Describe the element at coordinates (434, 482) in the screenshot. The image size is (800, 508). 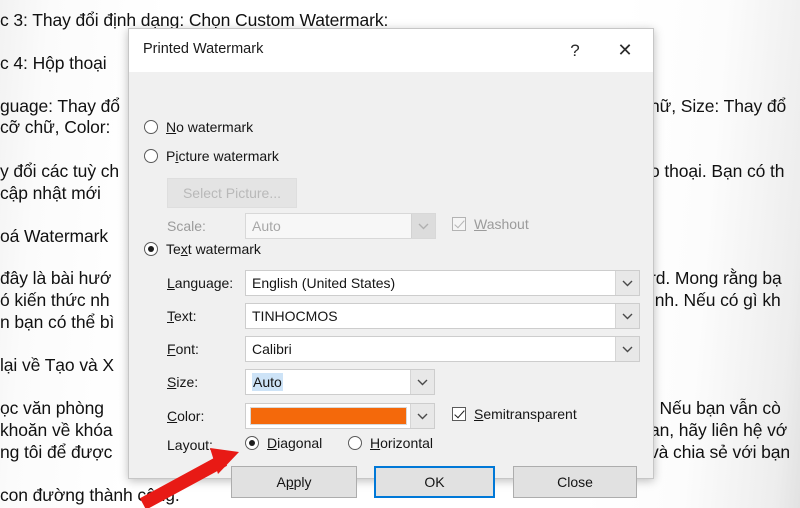
I see `ok-button: OK` at that location.